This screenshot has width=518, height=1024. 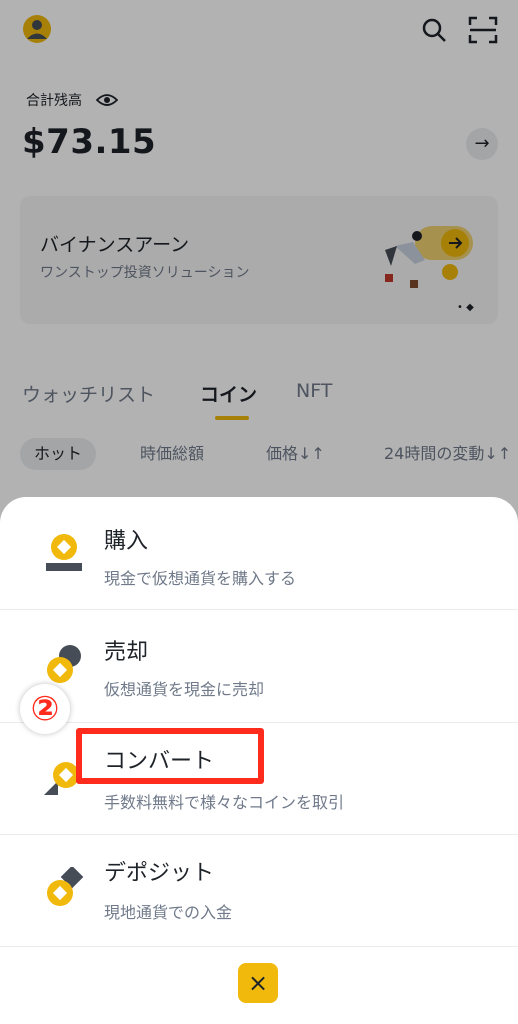 What do you see at coordinates (259, 553) in the screenshot?
I see `sheet-item-buy: 購入 現金で仮想通貨を購入する` at bounding box center [259, 553].